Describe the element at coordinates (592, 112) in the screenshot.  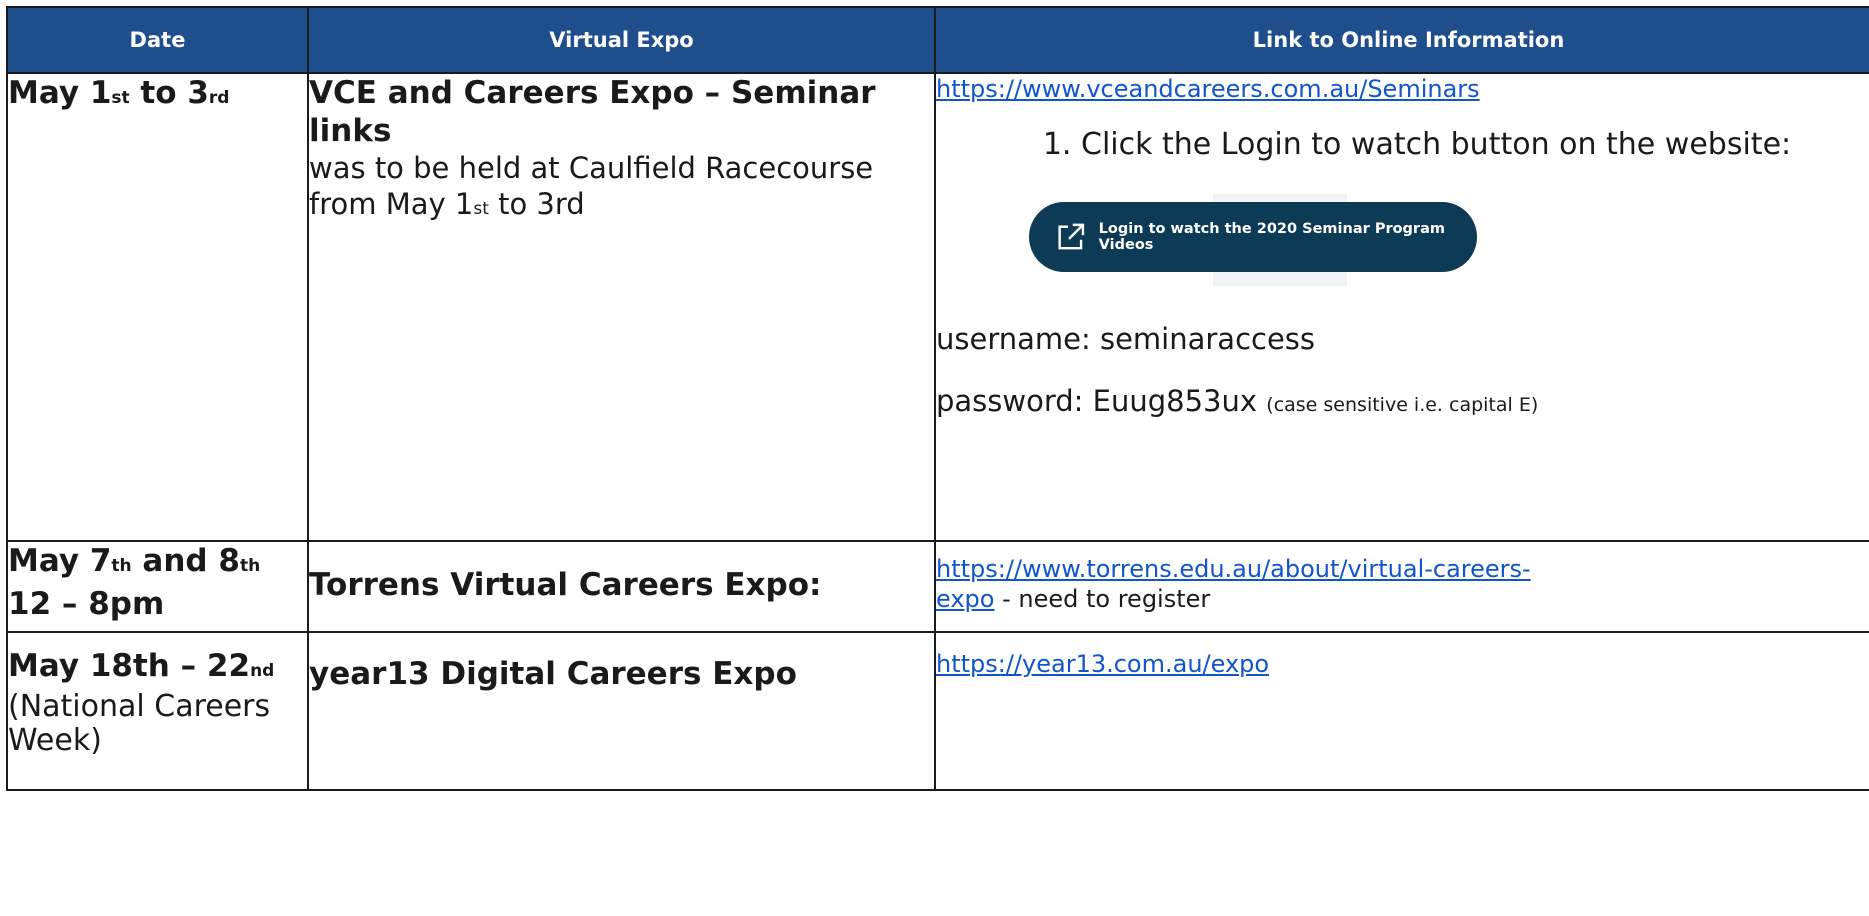
I see `expo-title: VCE and Careers Expo – Seminar links` at that location.